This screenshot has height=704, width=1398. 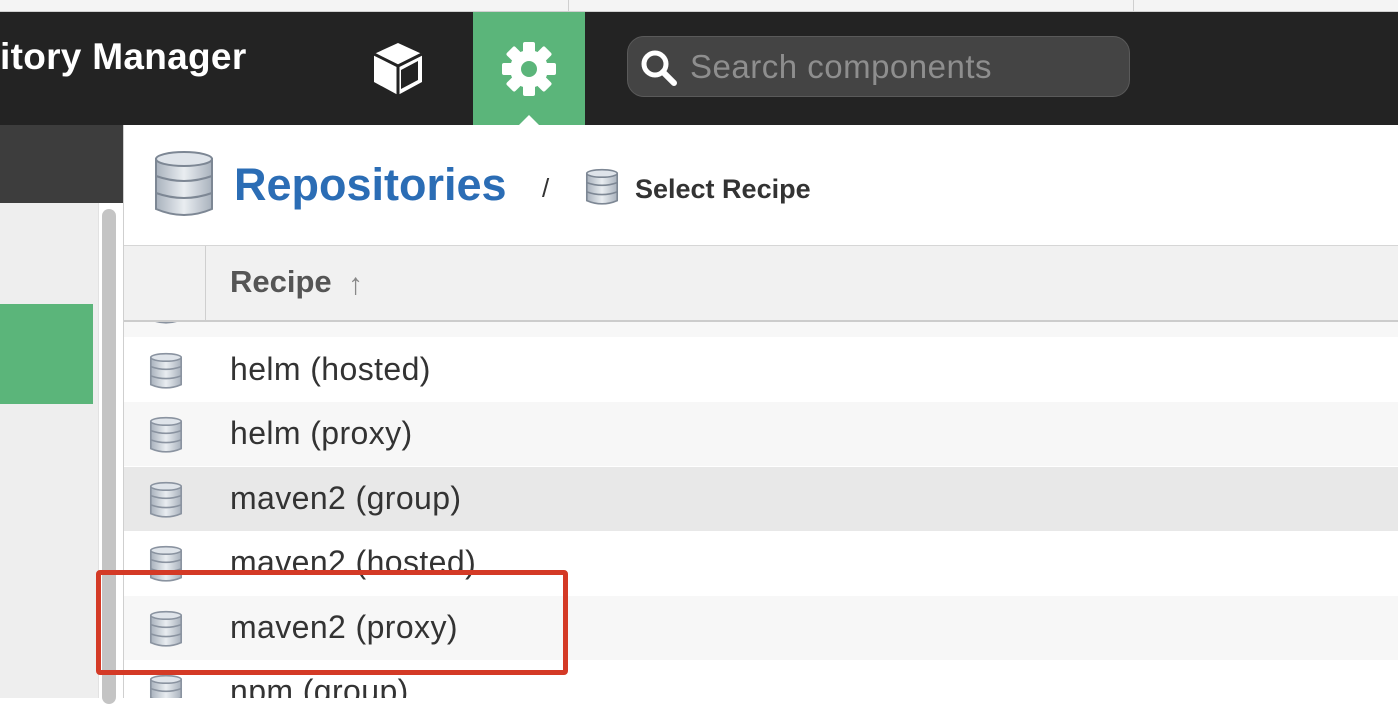 I want to click on table-row: maven2 (hosted), so click(x=761, y=563).